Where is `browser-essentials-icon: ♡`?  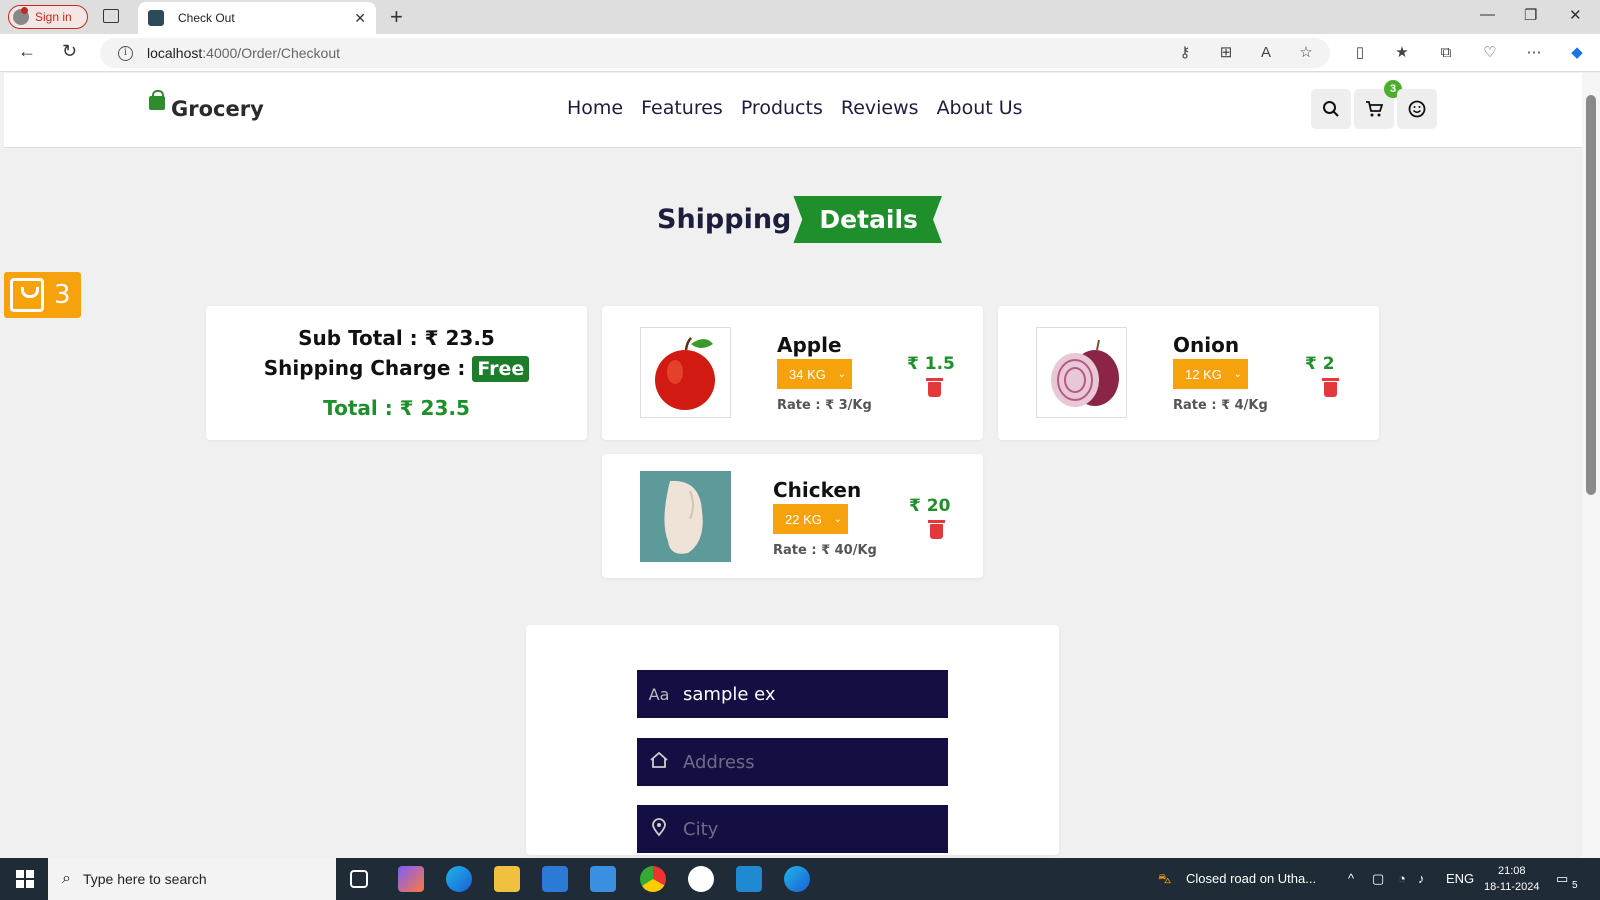
browser-essentials-icon: ♡ is located at coordinates (1490, 53).